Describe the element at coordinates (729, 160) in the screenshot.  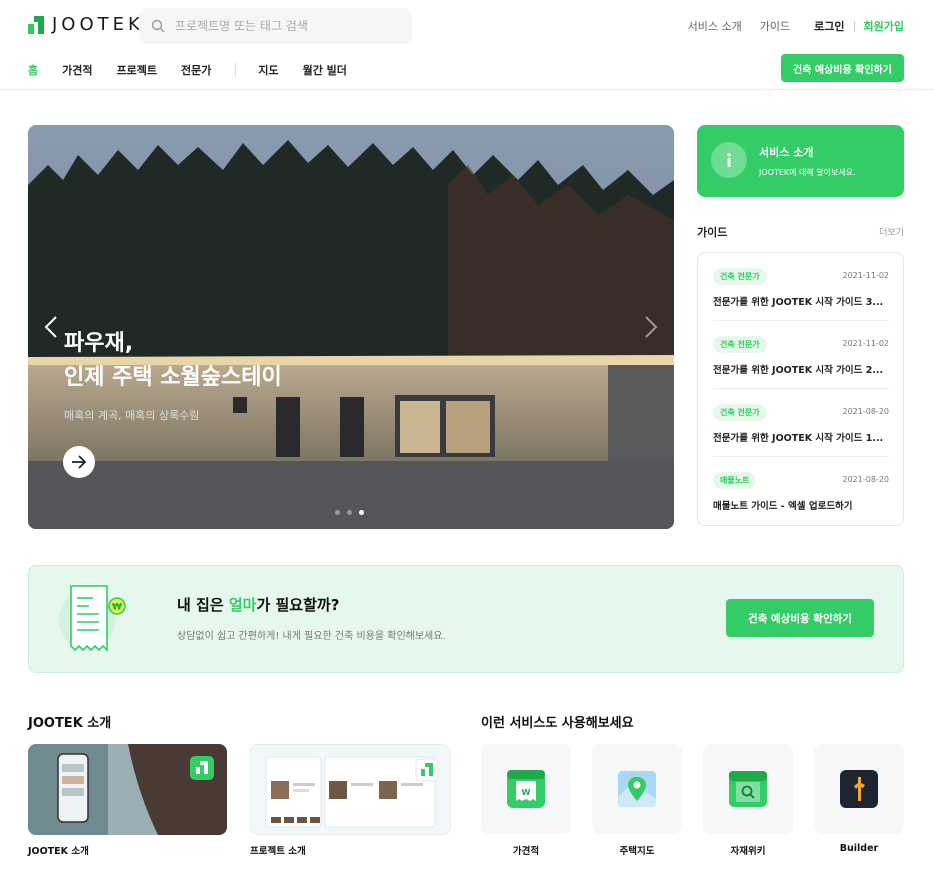
I see `info-icon` at that location.